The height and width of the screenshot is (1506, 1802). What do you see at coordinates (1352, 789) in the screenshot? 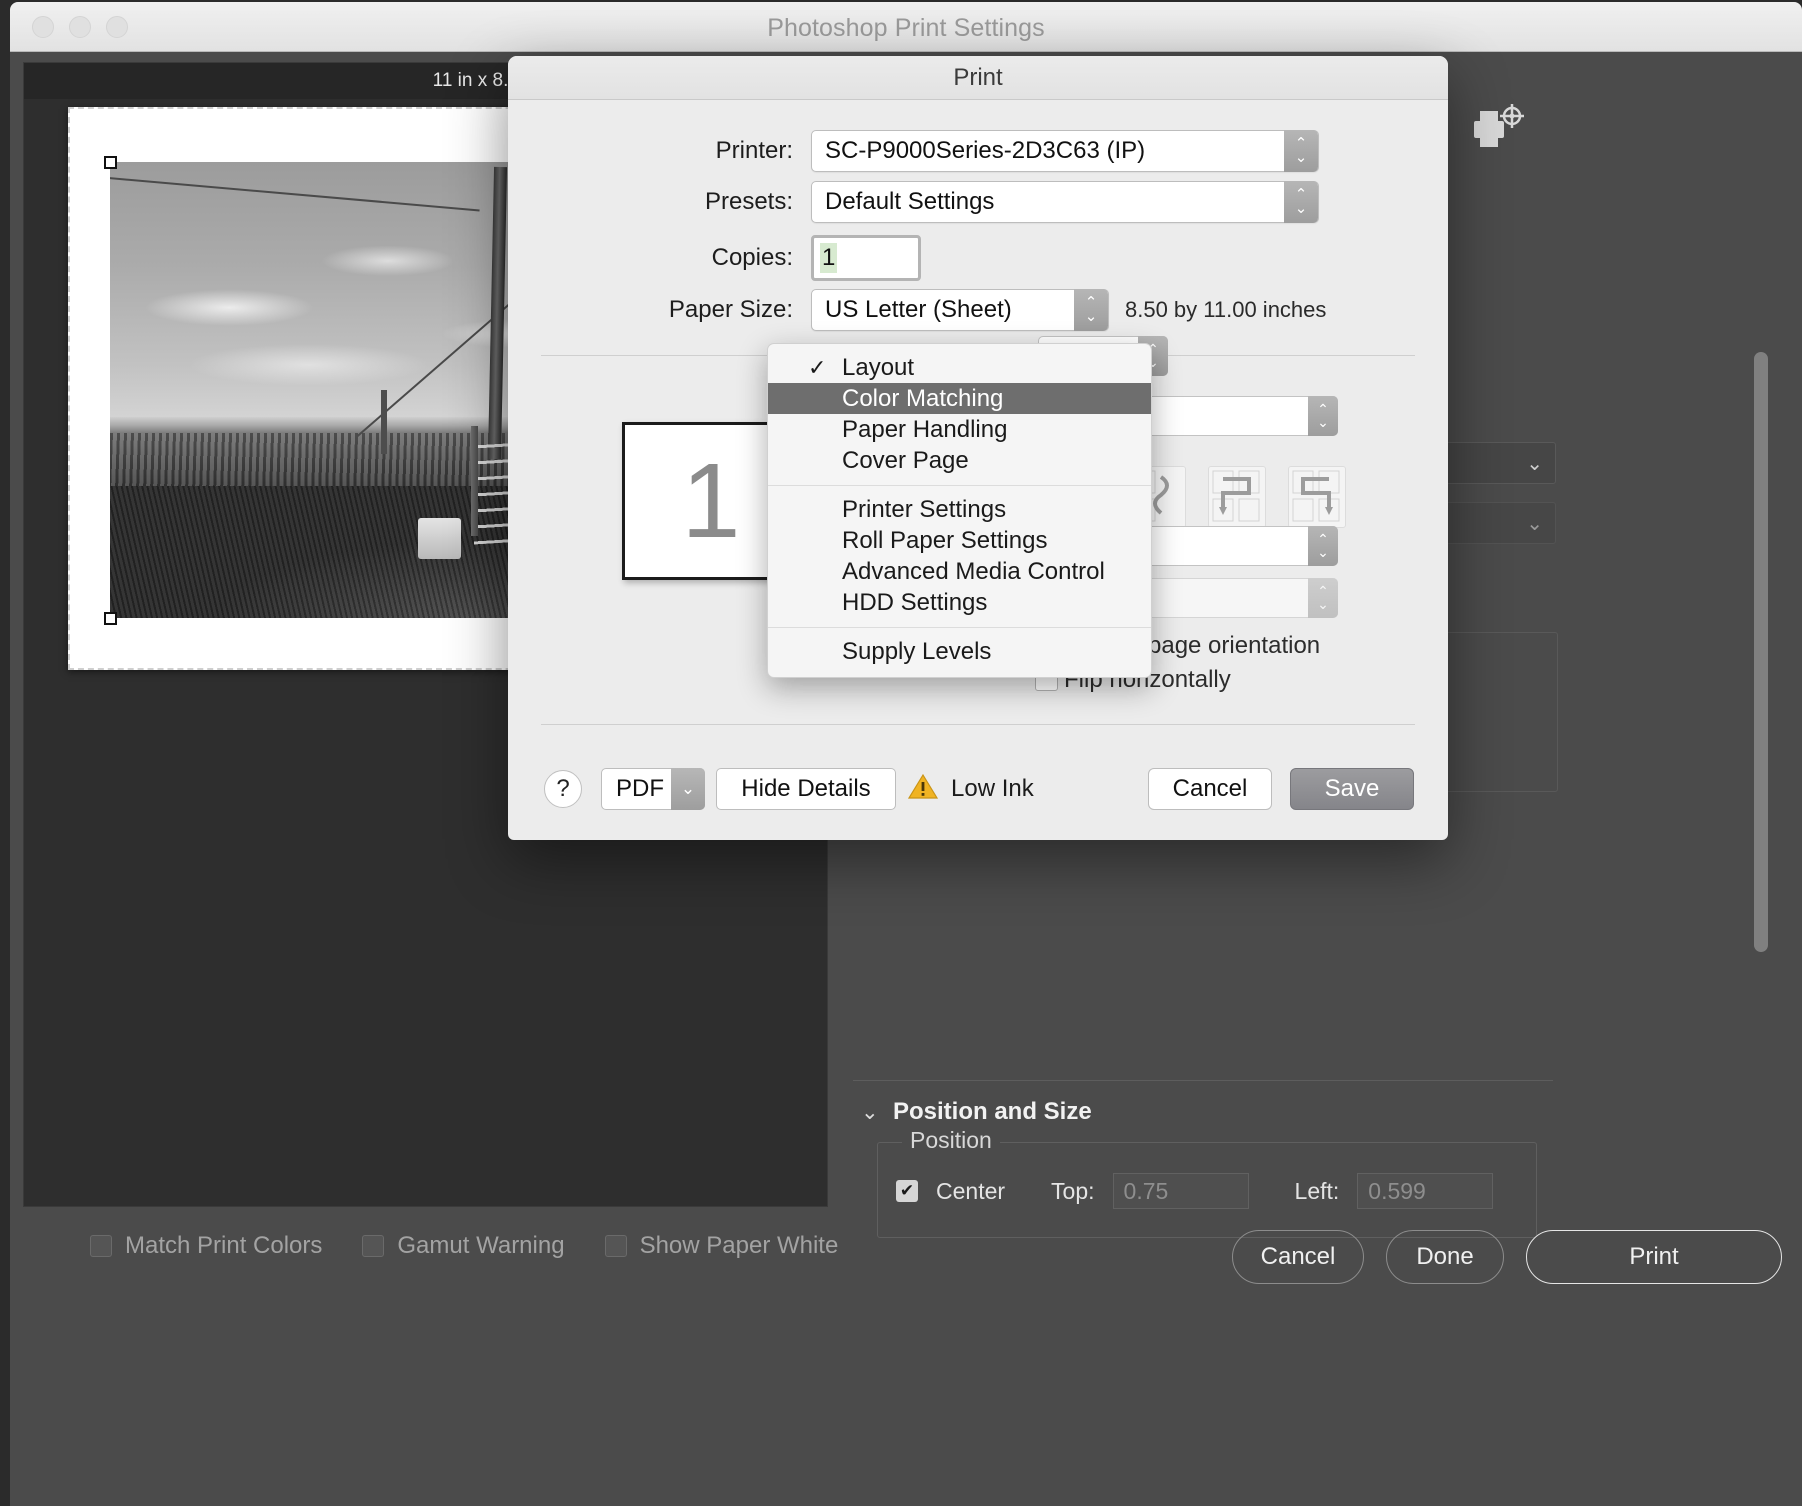
I see `sheet-save-button: Save` at bounding box center [1352, 789].